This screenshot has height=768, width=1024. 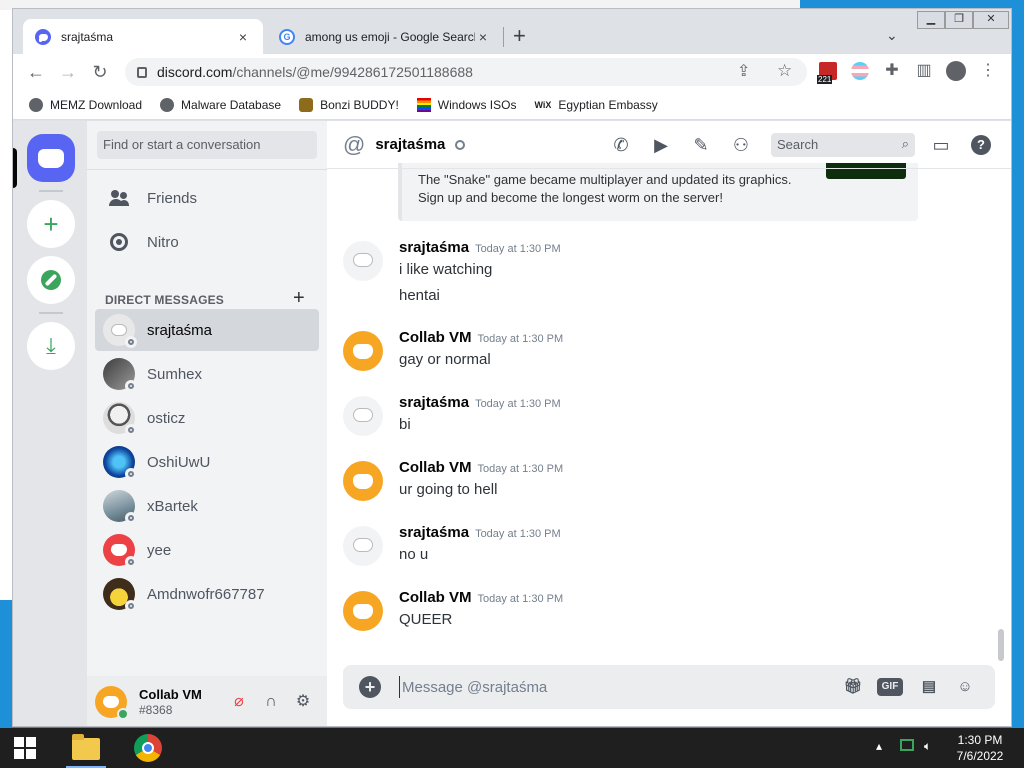 What do you see at coordinates (100, 72) in the screenshot?
I see `reload-icon: ↻` at bounding box center [100, 72].